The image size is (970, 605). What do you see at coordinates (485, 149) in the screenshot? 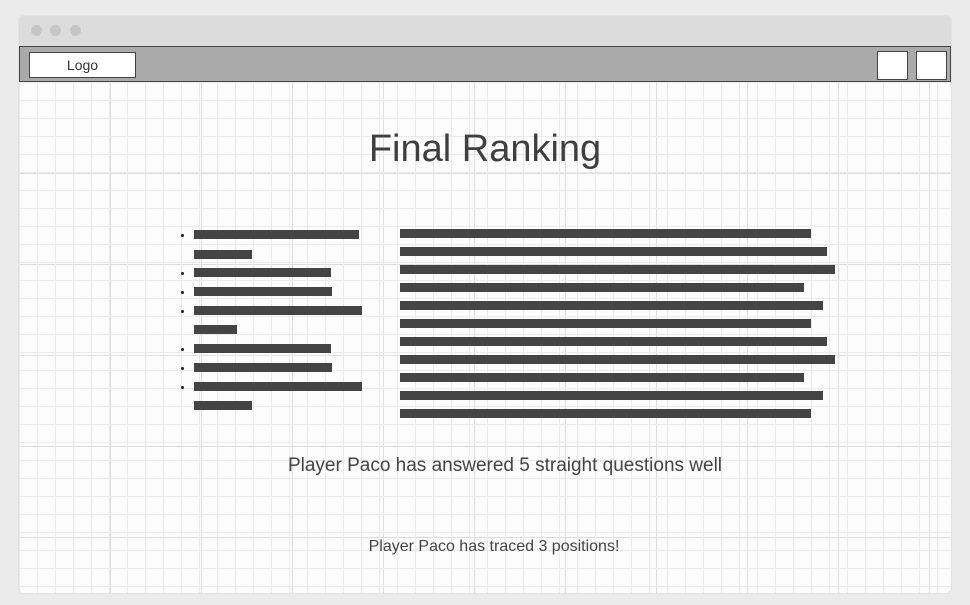
I see `page-title: Final Ranking` at bounding box center [485, 149].